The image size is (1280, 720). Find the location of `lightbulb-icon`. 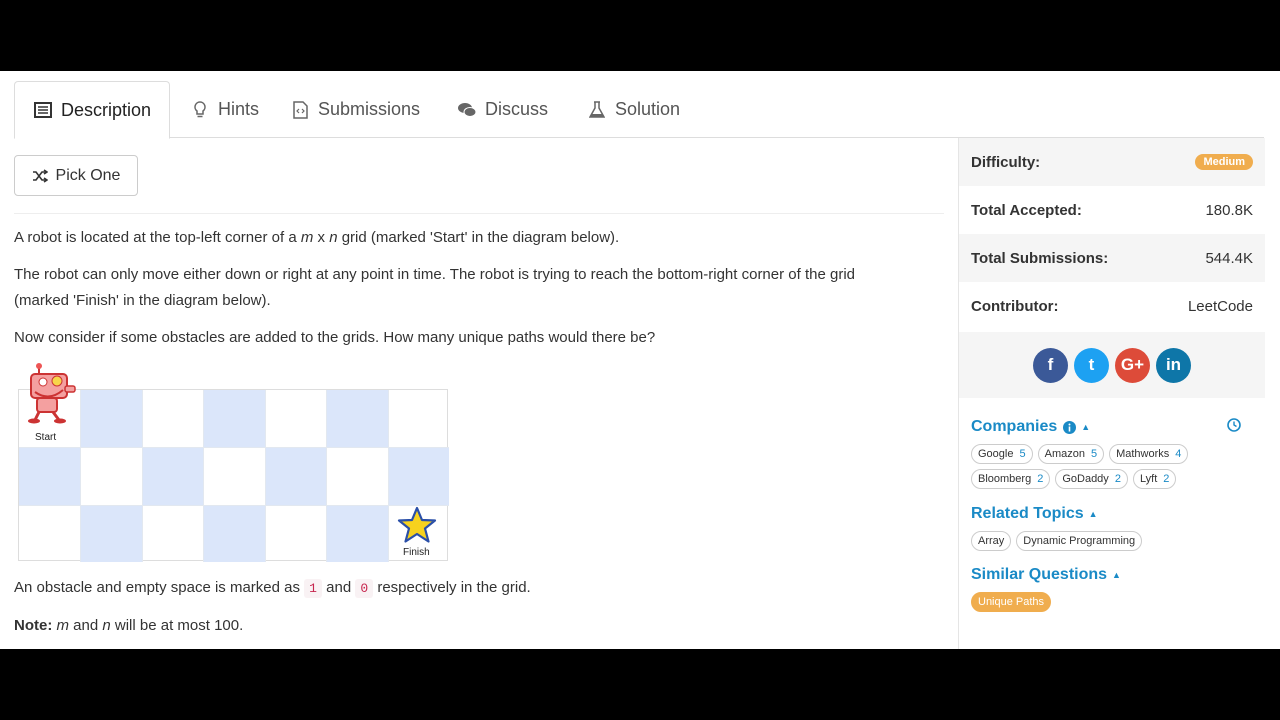

lightbulb-icon is located at coordinates (200, 110).